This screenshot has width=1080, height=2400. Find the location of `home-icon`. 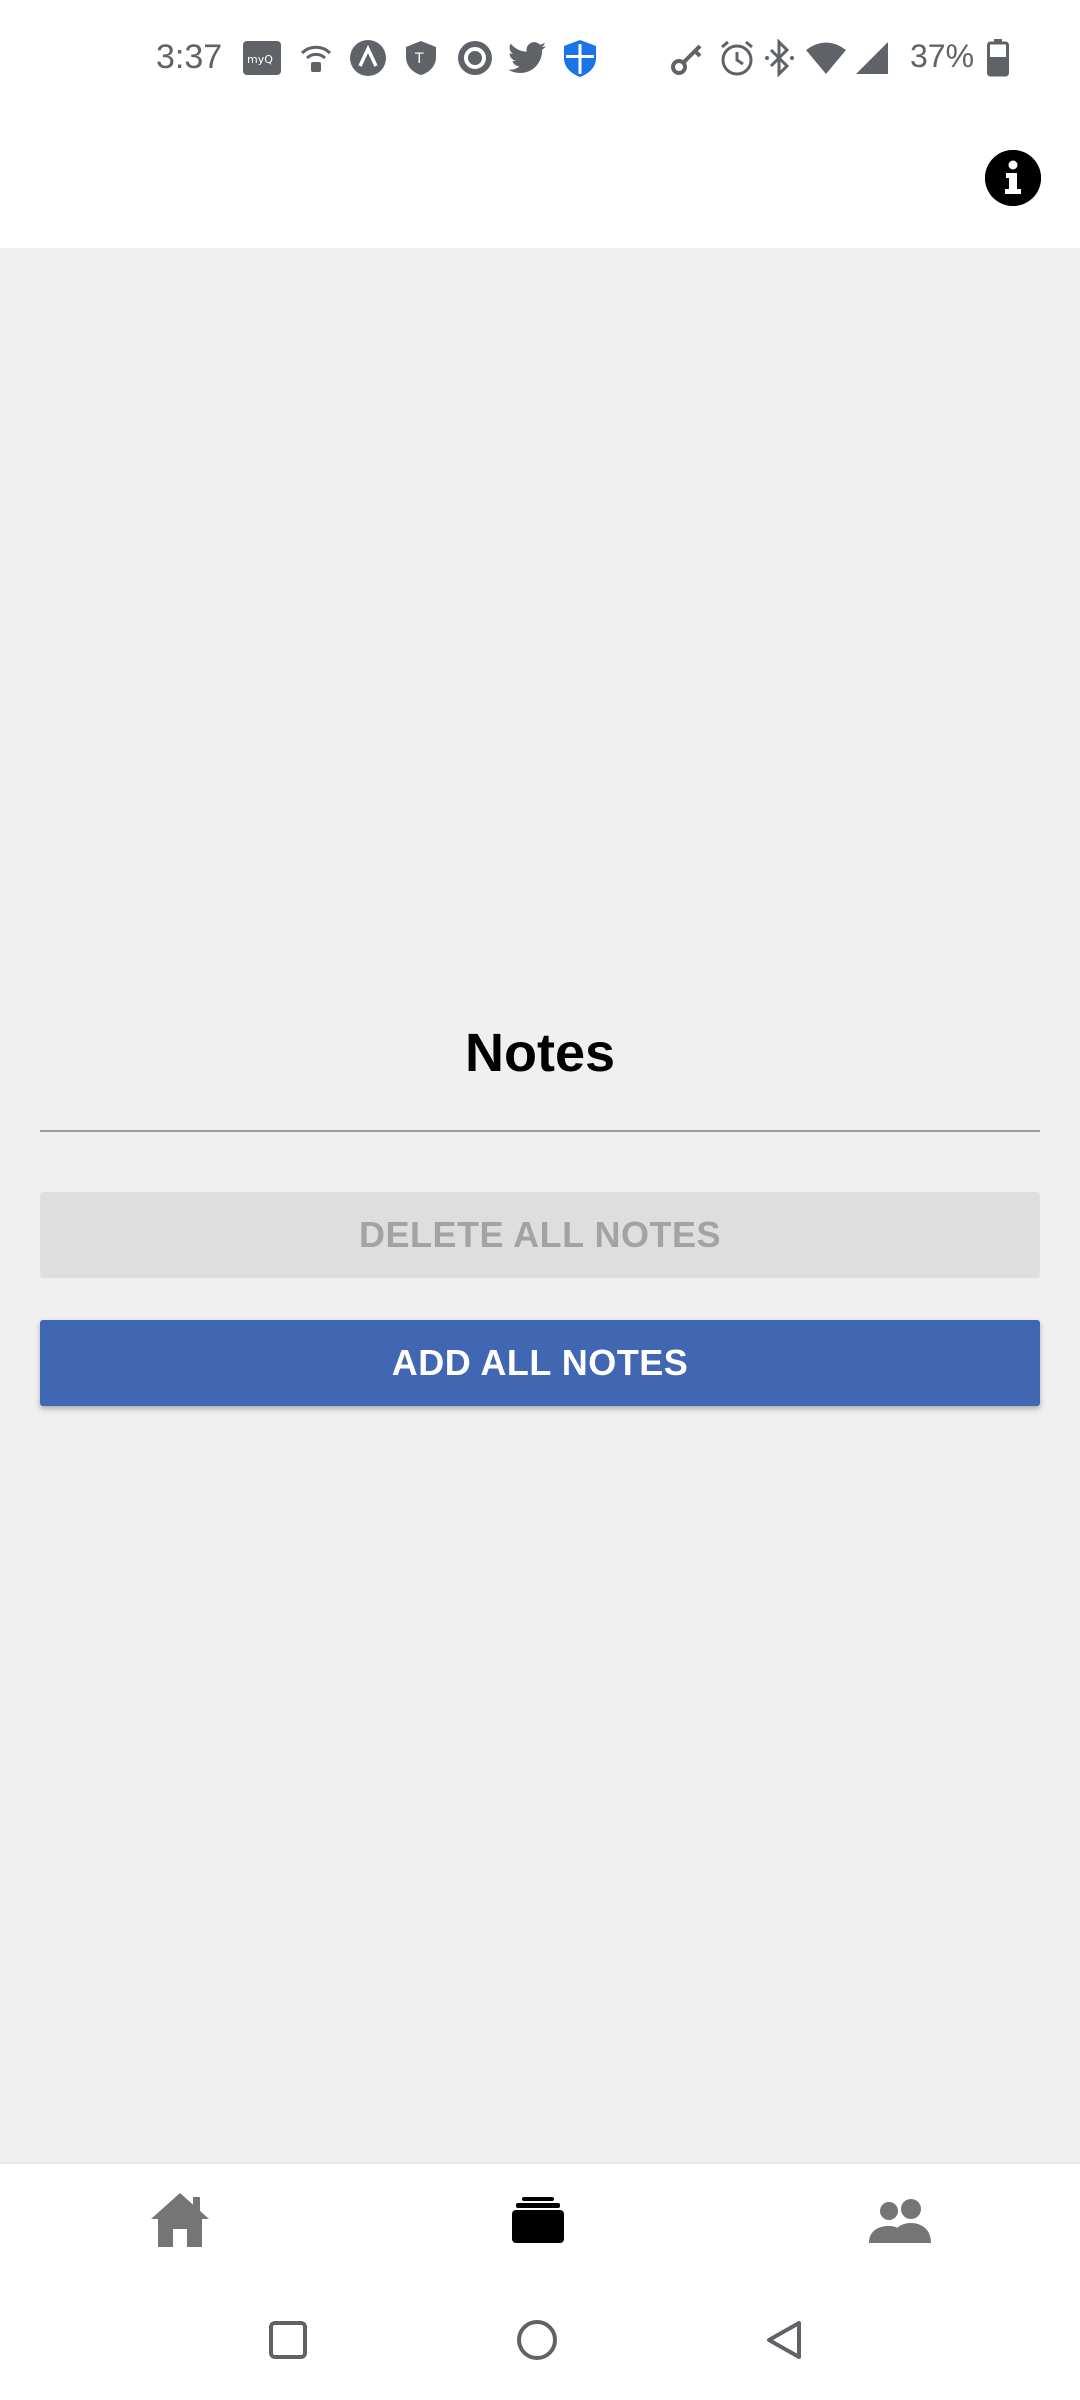

home-icon is located at coordinates (180, 2220).